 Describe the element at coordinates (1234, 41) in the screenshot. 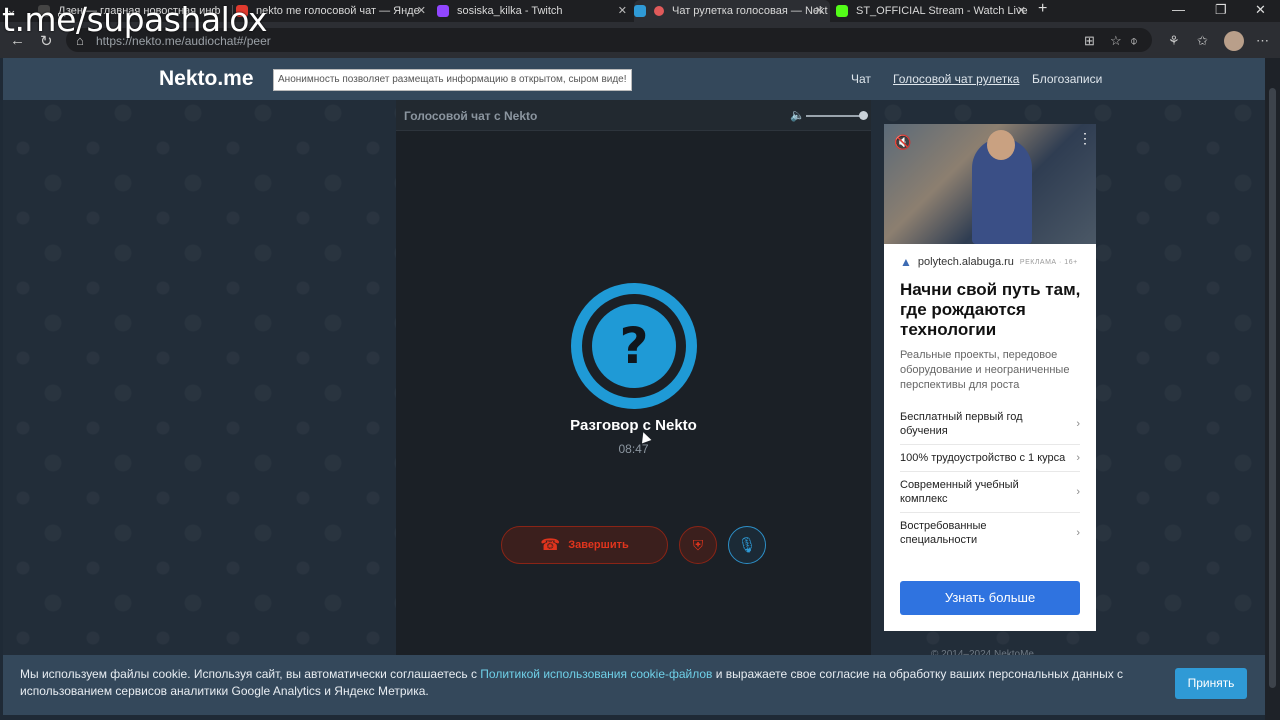

I see `profile-avatar` at that location.